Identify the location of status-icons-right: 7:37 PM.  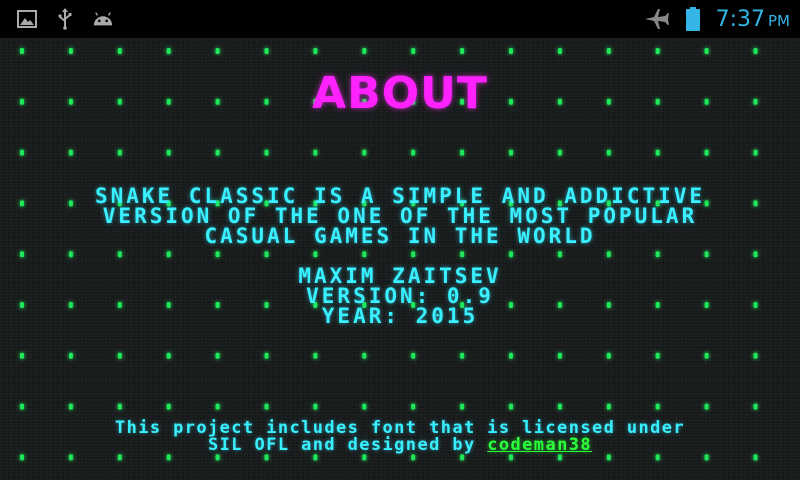
(722, 19).